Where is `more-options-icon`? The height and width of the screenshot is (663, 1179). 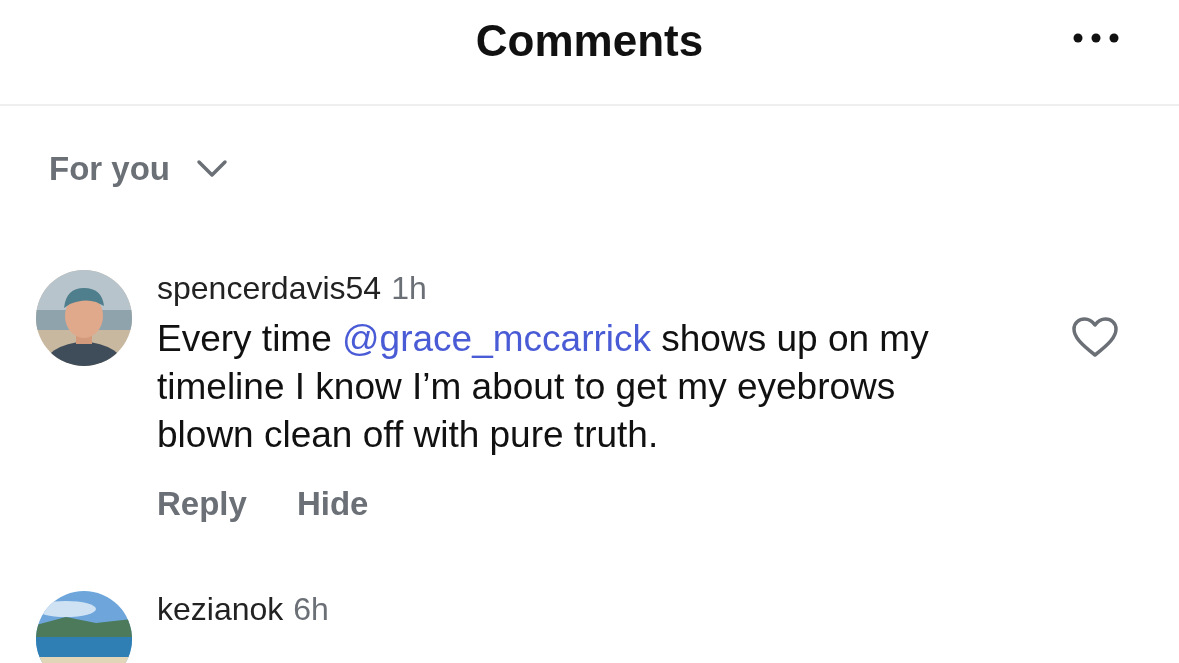
more-options-icon is located at coordinates (1096, 38).